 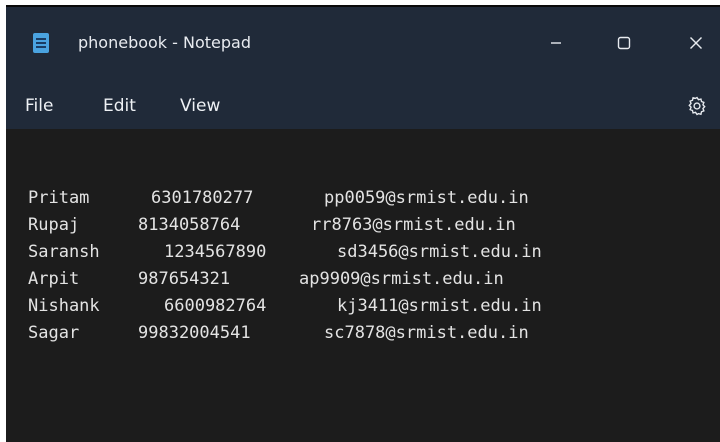 What do you see at coordinates (59, 198) in the screenshot?
I see `contact-name: Pritam` at bounding box center [59, 198].